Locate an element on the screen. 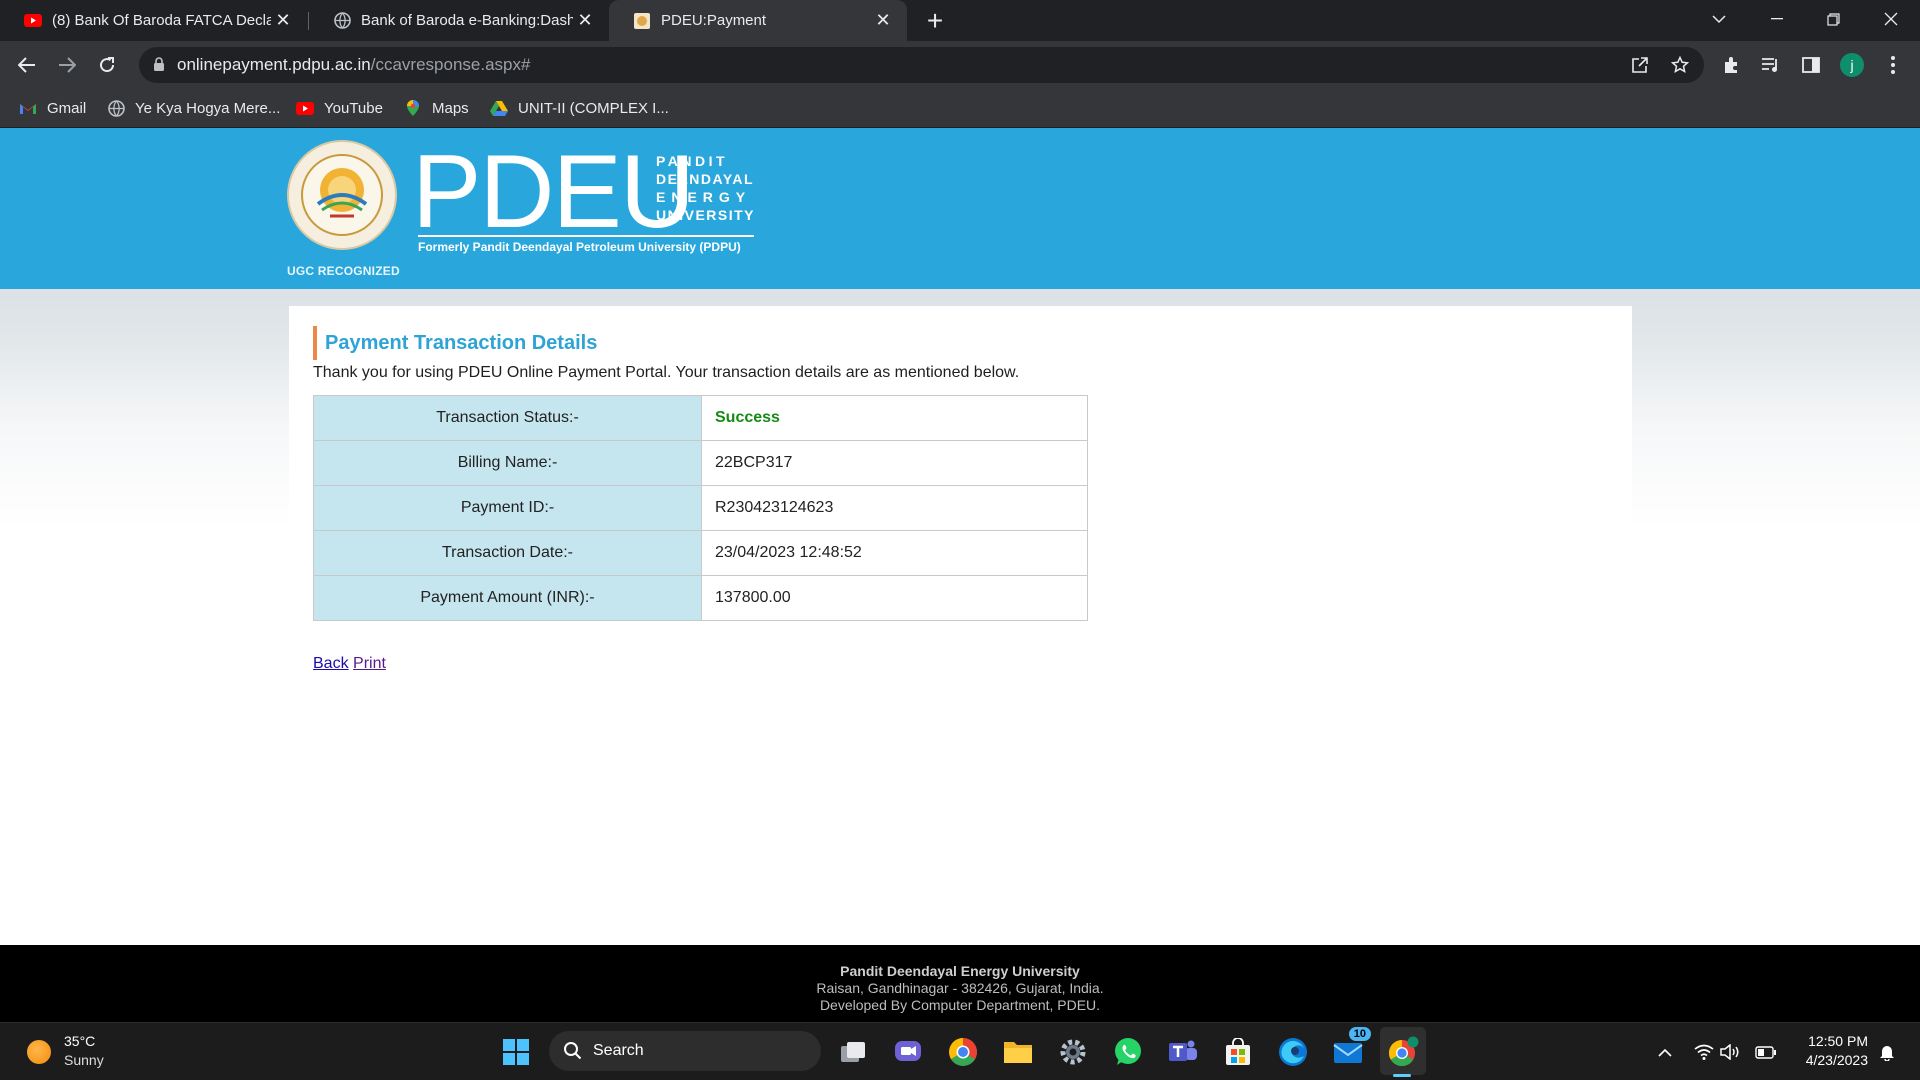  notification-bell-icon is located at coordinates (1887, 1052).